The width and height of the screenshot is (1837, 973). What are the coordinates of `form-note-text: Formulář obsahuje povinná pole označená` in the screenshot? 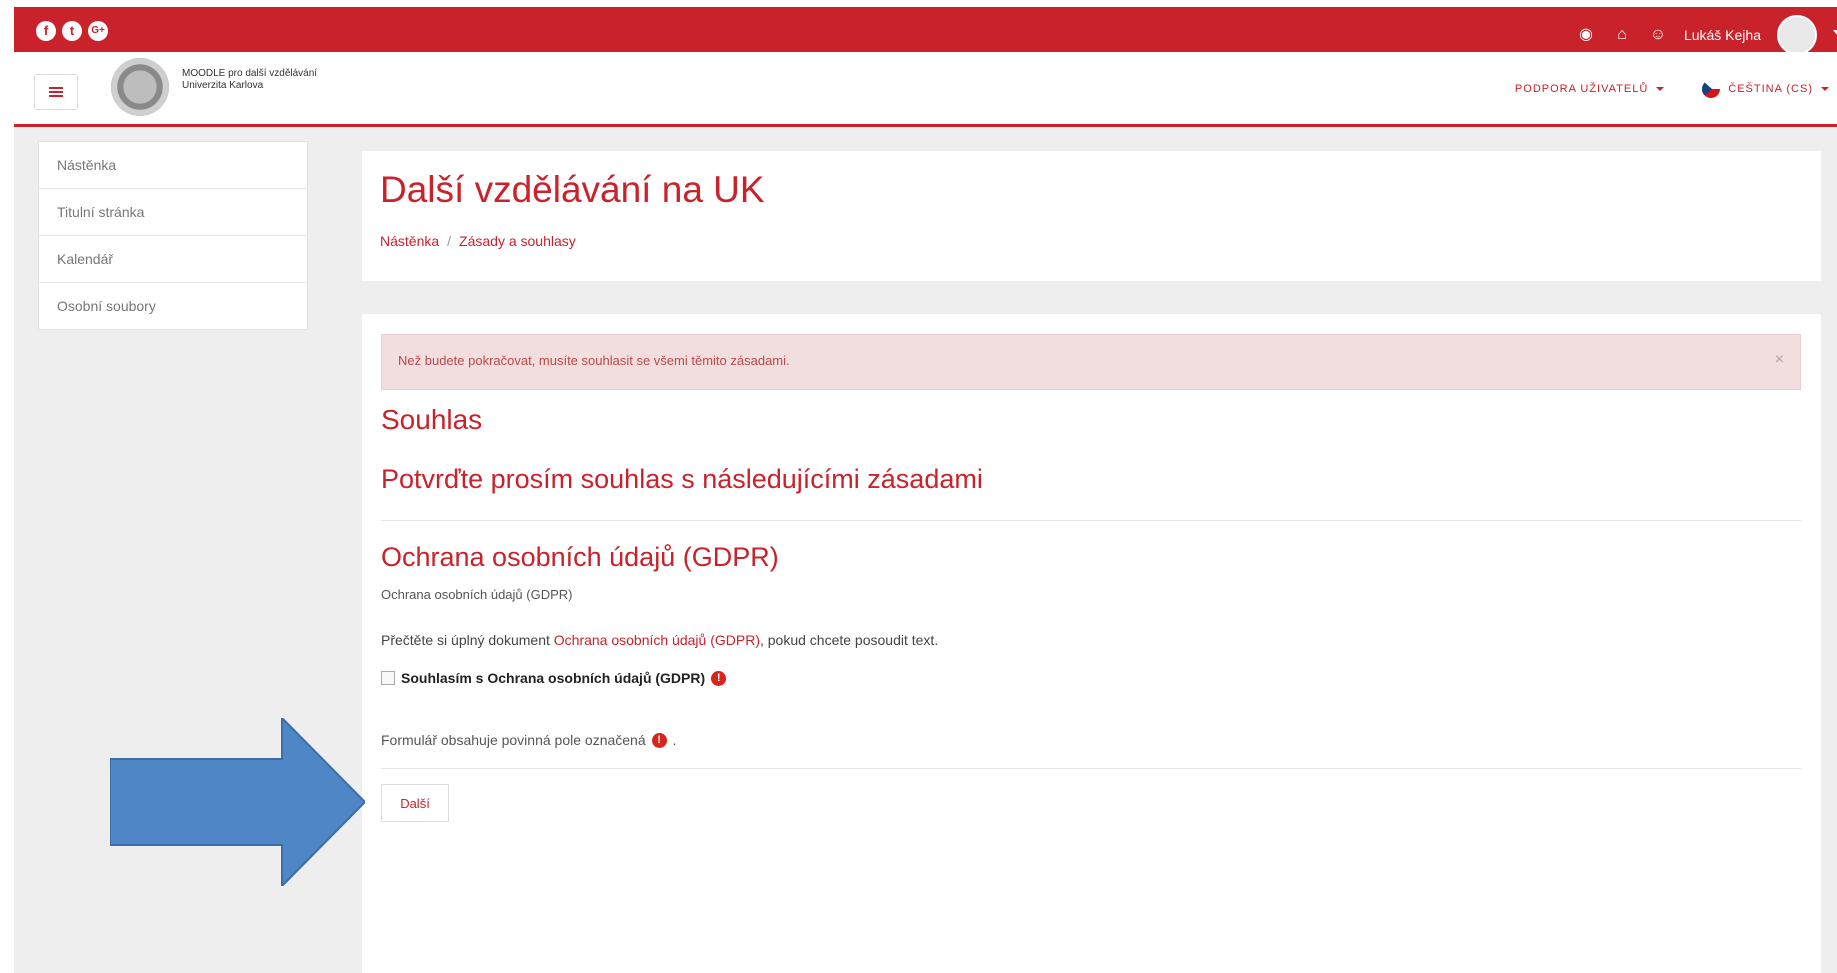 It's located at (513, 740).